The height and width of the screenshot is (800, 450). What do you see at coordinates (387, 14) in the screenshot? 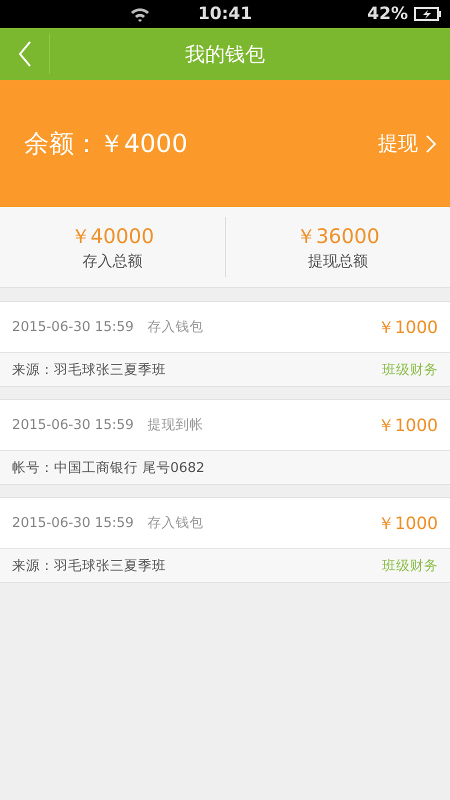
I see `battery-percent: 42%` at bounding box center [387, 14].